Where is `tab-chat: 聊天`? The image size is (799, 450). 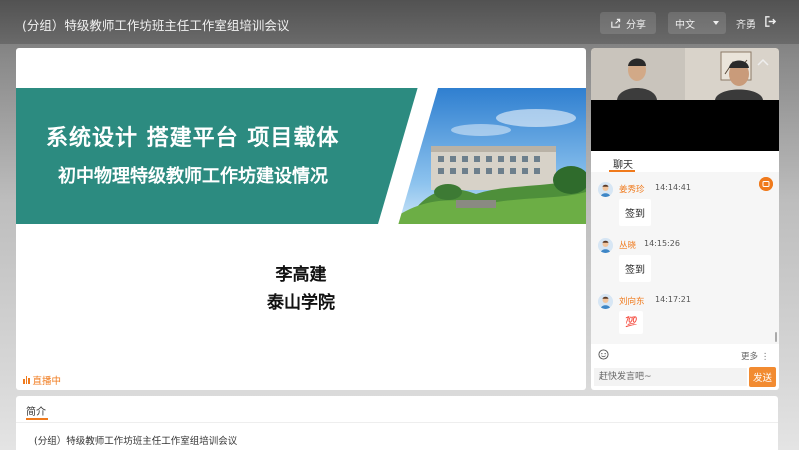
tab-chat: 聊天 is located at coordinates (623, 163).